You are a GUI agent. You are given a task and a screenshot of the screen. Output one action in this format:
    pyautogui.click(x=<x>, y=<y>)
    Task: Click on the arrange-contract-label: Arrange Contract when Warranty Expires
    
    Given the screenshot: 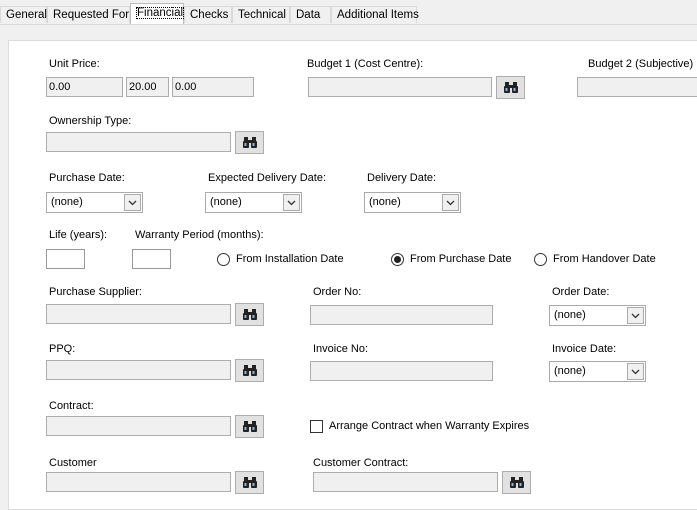 What is the action you would take?
    pyautogui.click(x=429, y=426)
    